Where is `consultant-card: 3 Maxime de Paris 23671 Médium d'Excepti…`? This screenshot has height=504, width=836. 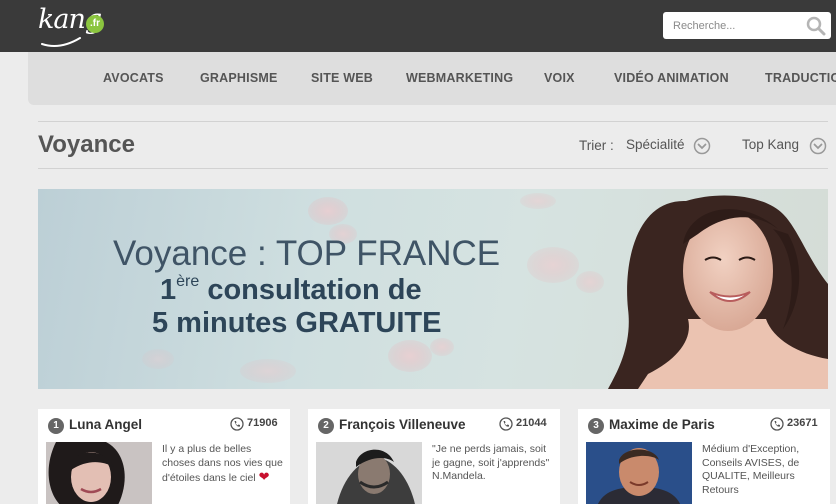 consultant-card: 3 Maxime de Paris 23671 Médium d'Excepti… is located at coordinates (704, 456).